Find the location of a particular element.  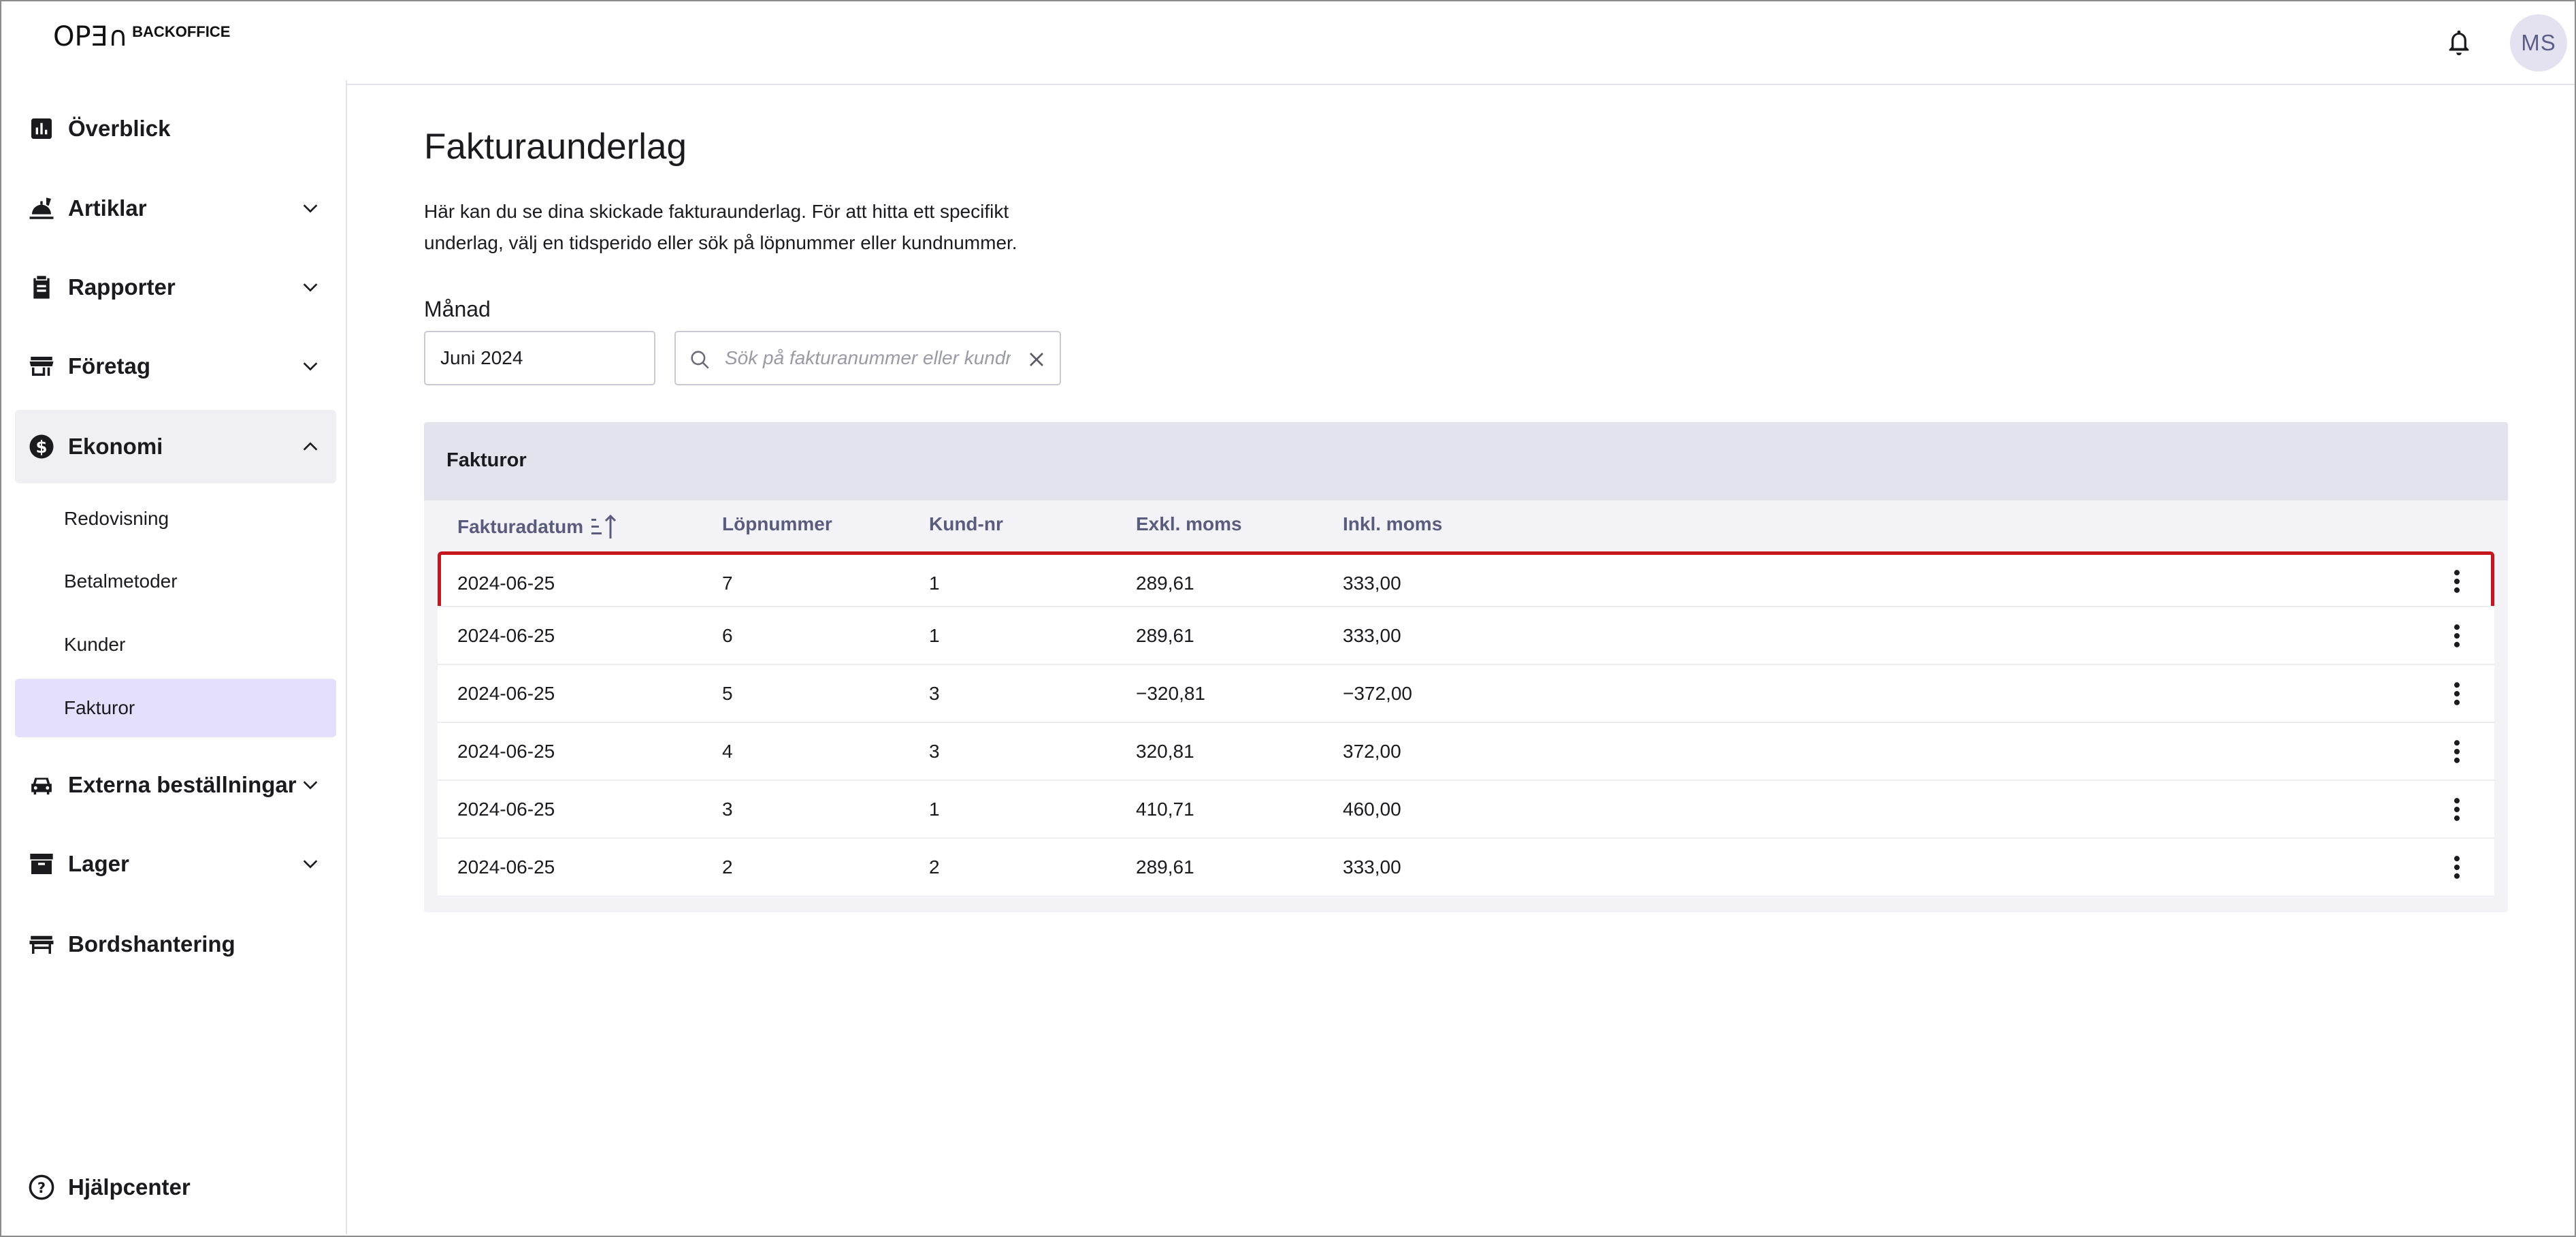

sidebar-item-hjalpcenter: ? Hjälpcenter is located at coordinates (175, 1187).